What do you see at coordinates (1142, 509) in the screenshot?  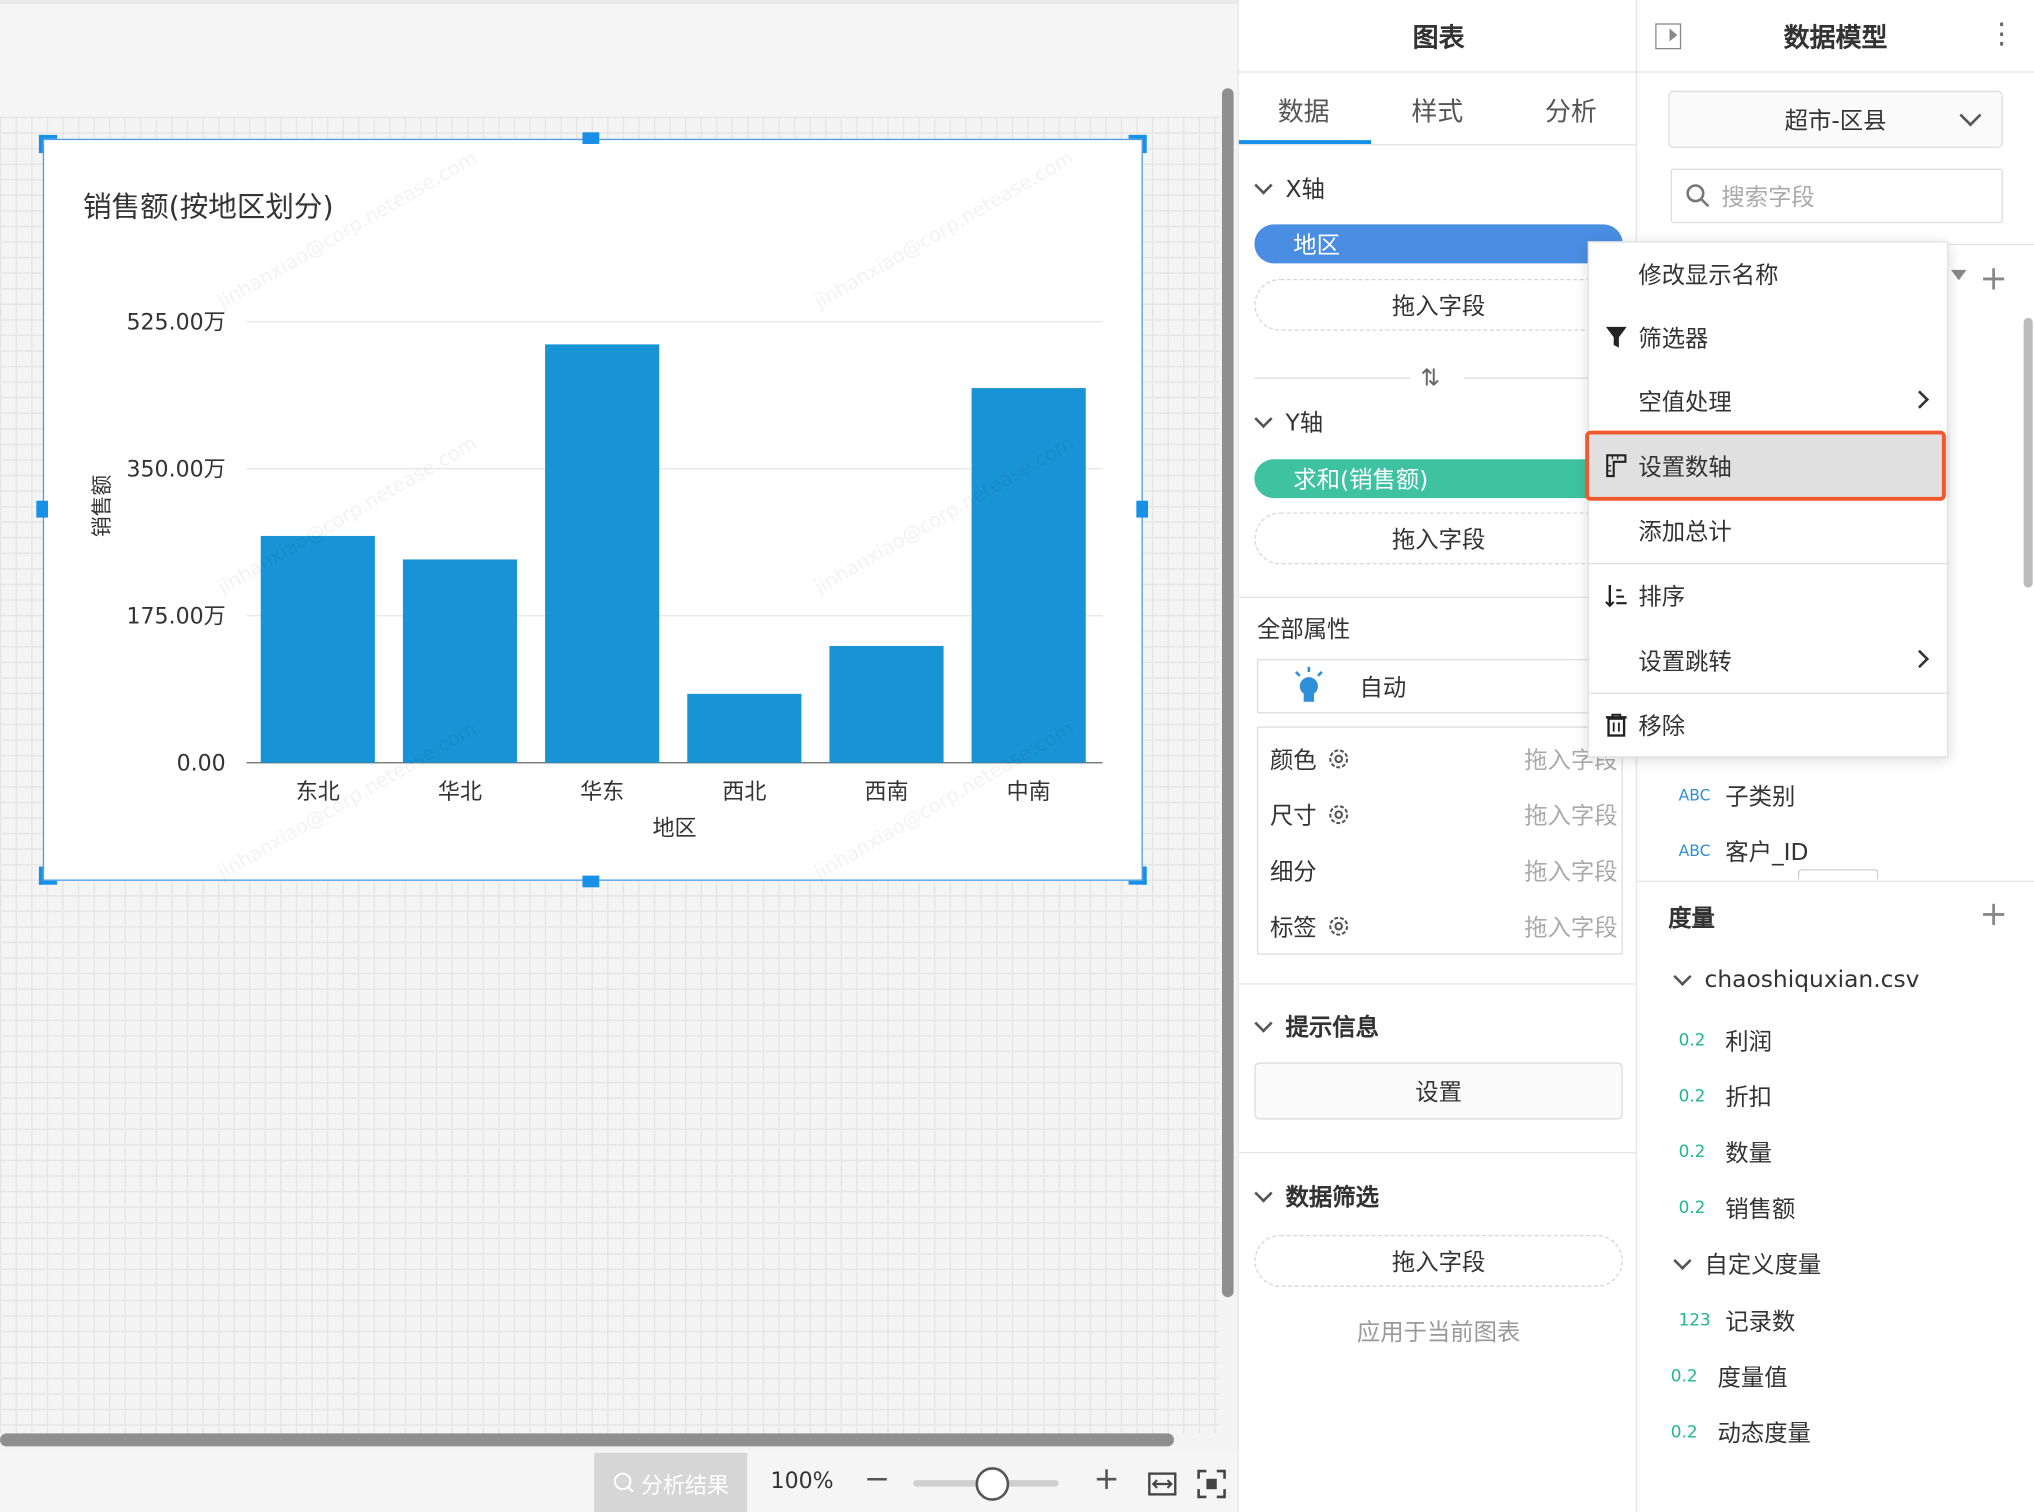 I see `resize-handle-right` at bounding box center [1142, 509].